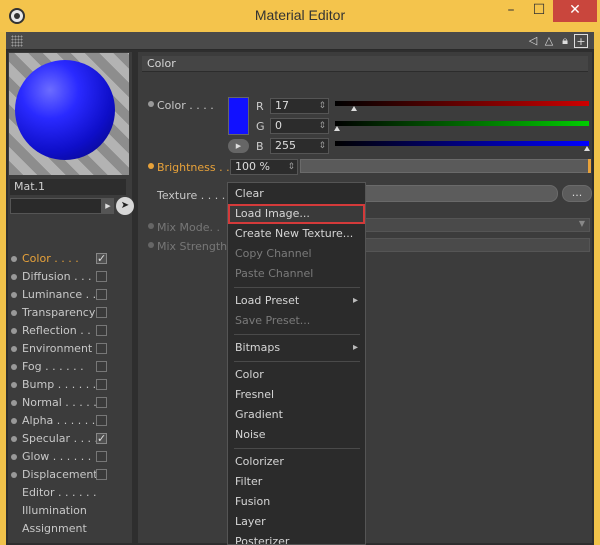 The height and width of the screenshot is (545, 600). What do you see at coordinates (462, 146) in the screenshot?
I see `channel-b-slider` at bounding box center [462, 146].